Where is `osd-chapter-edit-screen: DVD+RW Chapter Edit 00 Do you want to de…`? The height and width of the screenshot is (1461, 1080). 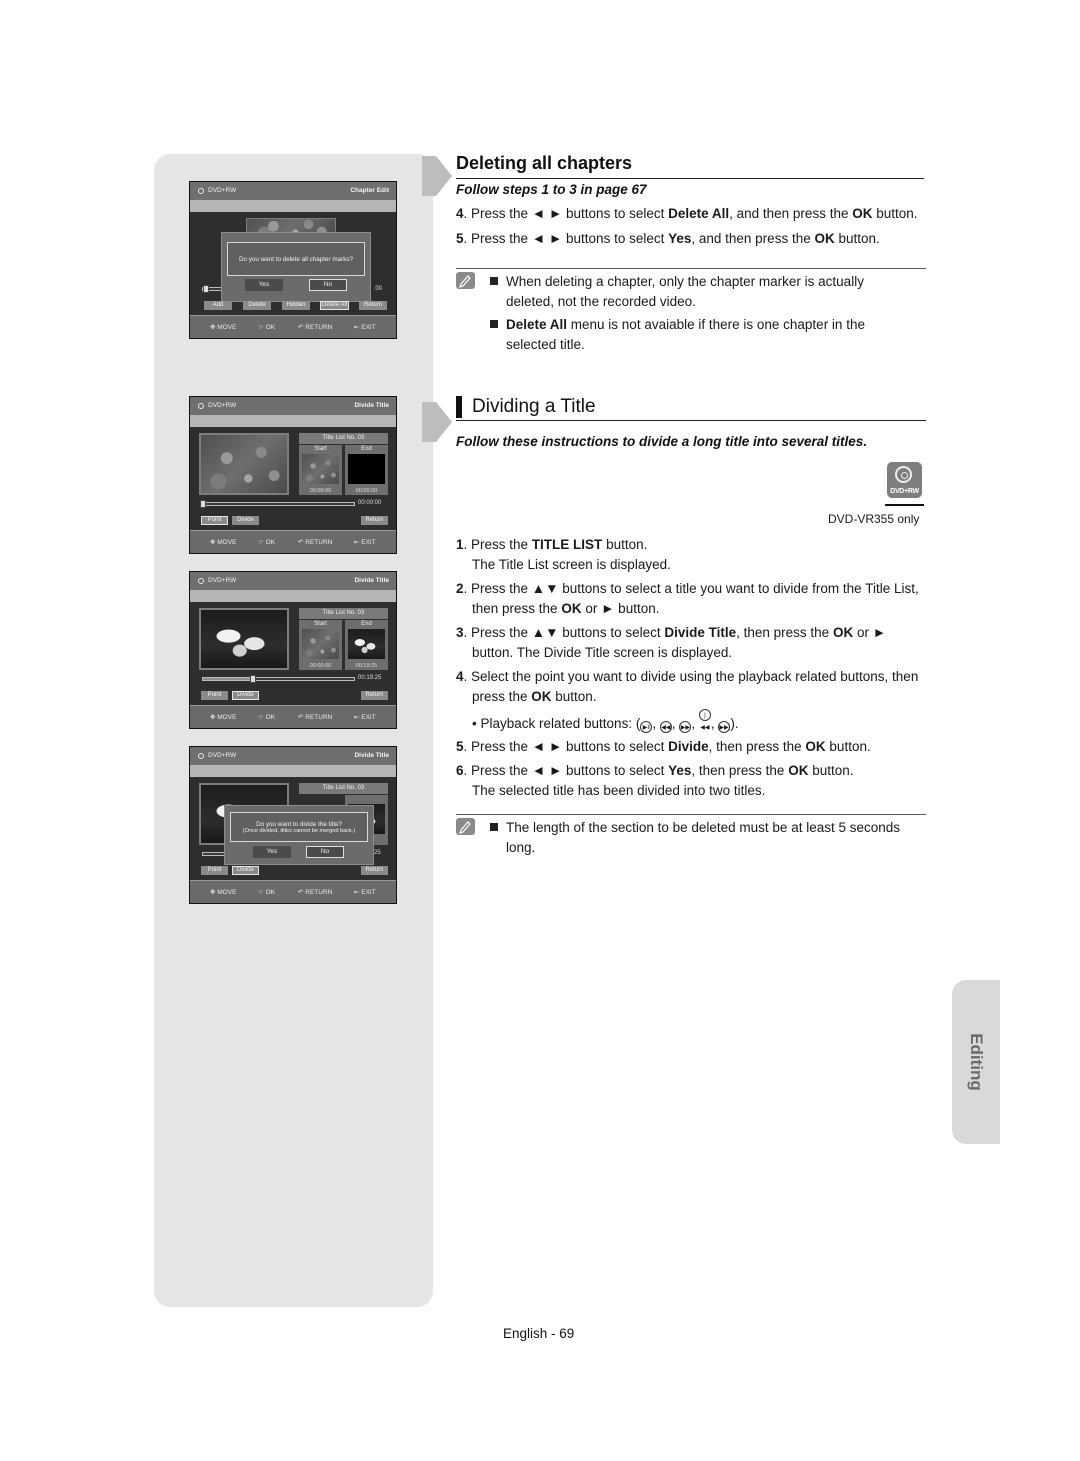
osd-chapter-edit-screen: DVD+RW Chapter Edit 00 Do you want to de… is located at coordinates (293, 260).